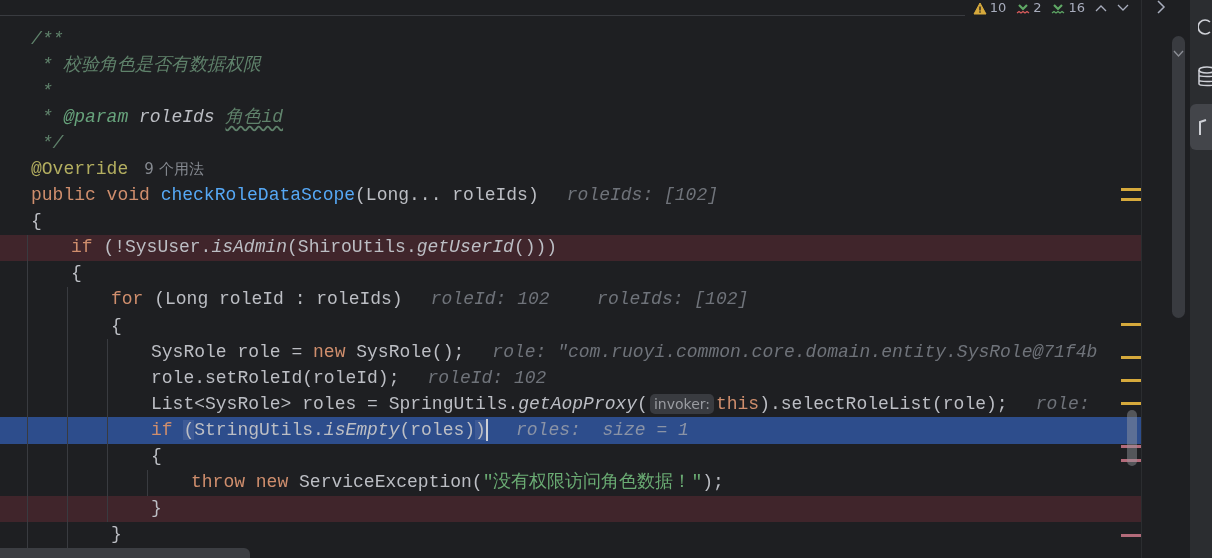  I want to click on inline-hint: role:, so click(1062, 404).